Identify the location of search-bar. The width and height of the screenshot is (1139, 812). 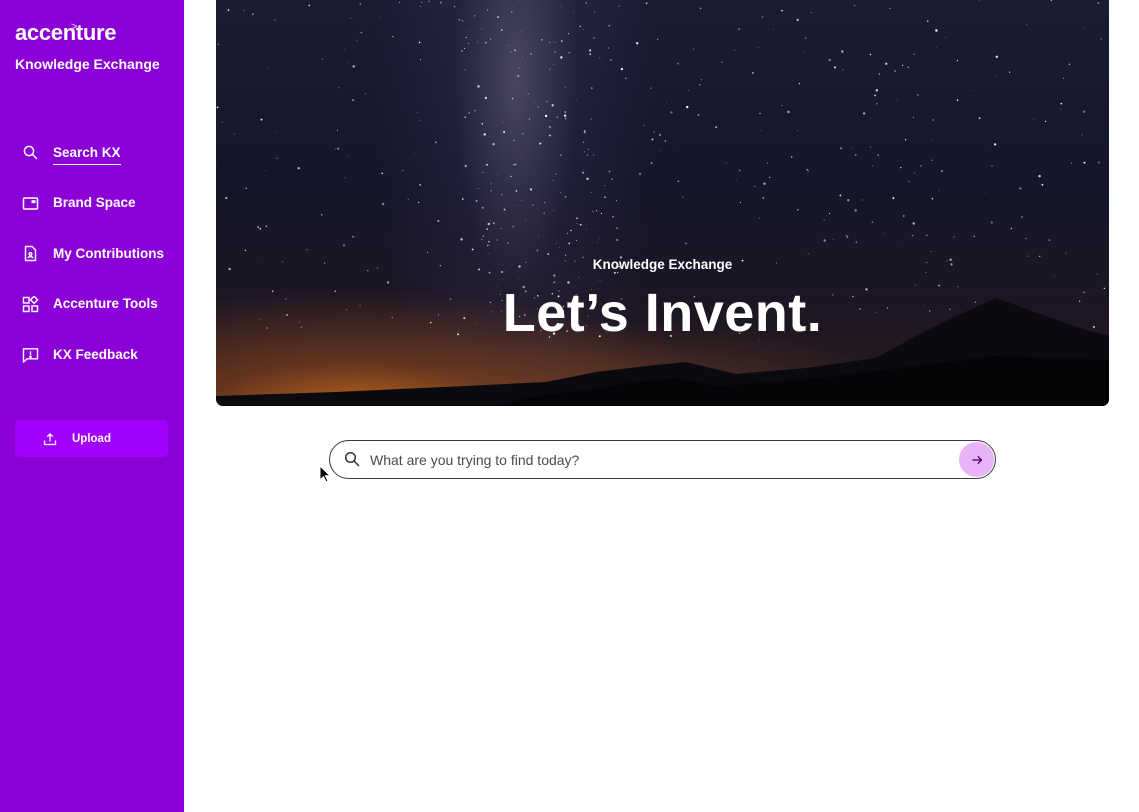
(662, 459).